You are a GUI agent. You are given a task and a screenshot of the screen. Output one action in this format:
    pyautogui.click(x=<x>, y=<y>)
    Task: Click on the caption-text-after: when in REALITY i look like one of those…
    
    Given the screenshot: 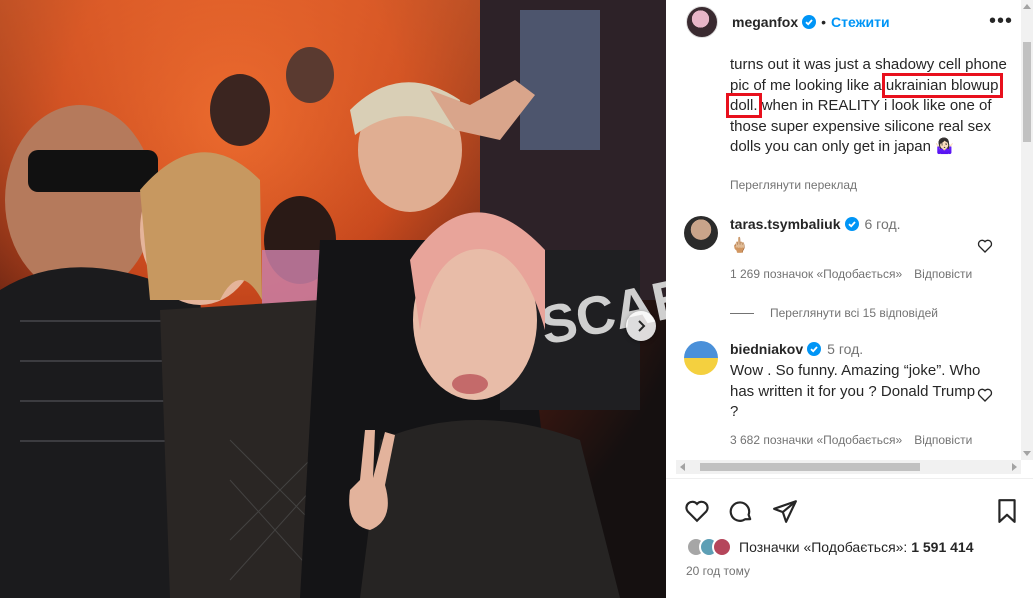 What is the action you would take?
    pyautogui.click(x=861, y=126)
    